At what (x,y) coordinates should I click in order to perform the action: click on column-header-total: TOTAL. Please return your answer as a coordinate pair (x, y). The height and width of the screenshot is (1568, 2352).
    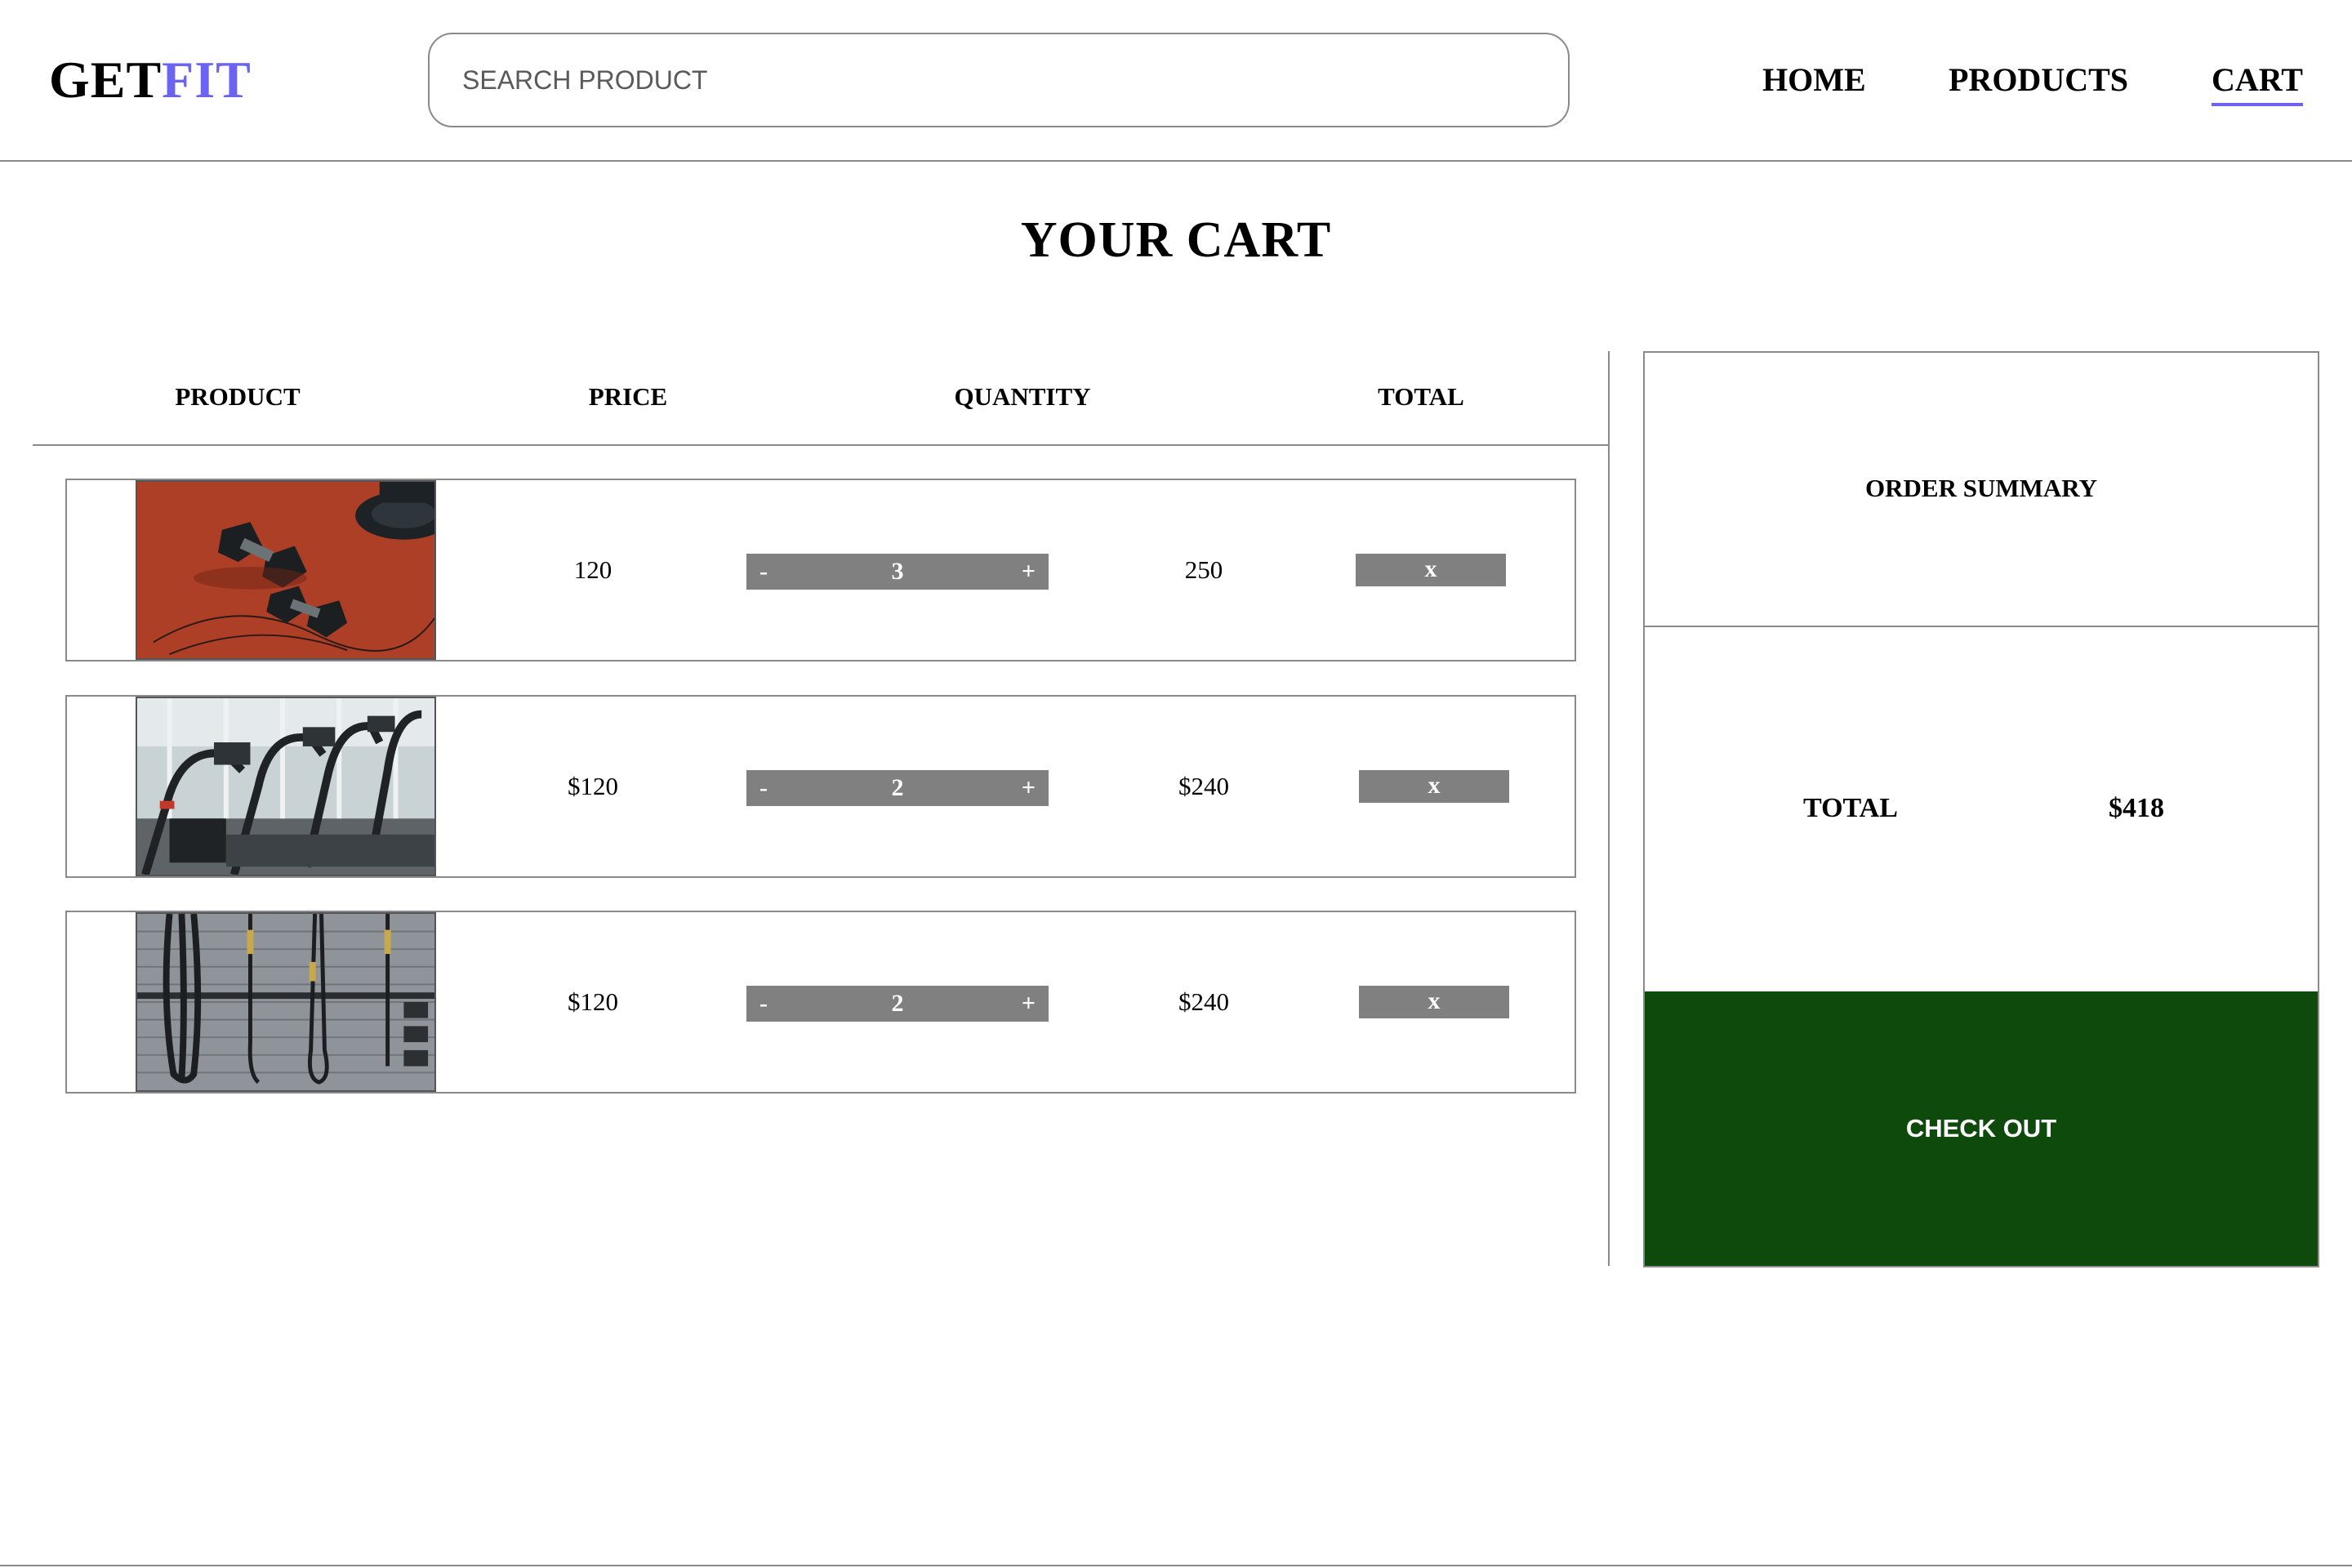
    Looking at the image, I should click on (1421, 396).